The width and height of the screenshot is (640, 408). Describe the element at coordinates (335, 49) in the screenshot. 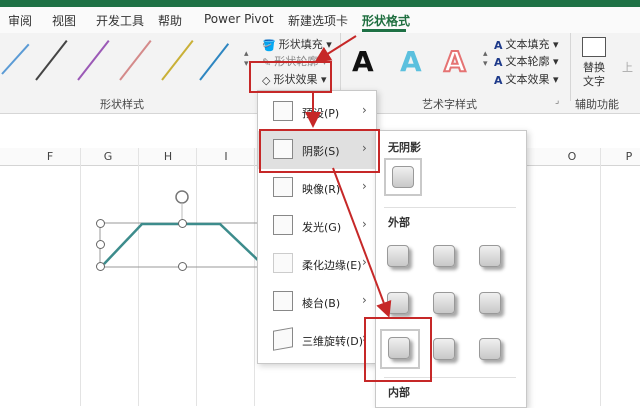

I see `arrow-to-effects` at that location.